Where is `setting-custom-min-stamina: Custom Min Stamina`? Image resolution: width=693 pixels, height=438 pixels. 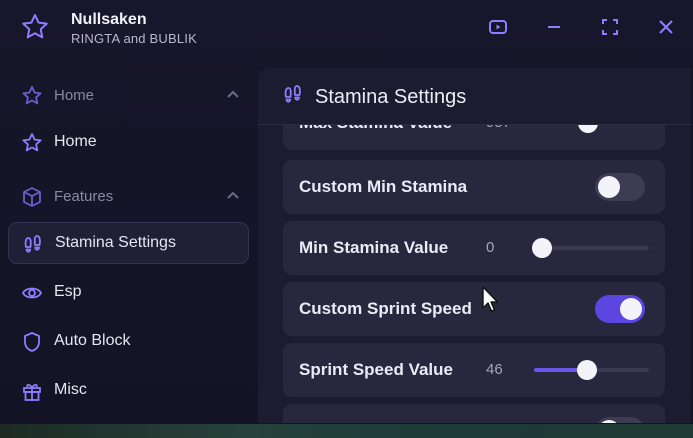 setting-custom-min-stamina: Custom Min Stamina is located at coordinates (474, 187).